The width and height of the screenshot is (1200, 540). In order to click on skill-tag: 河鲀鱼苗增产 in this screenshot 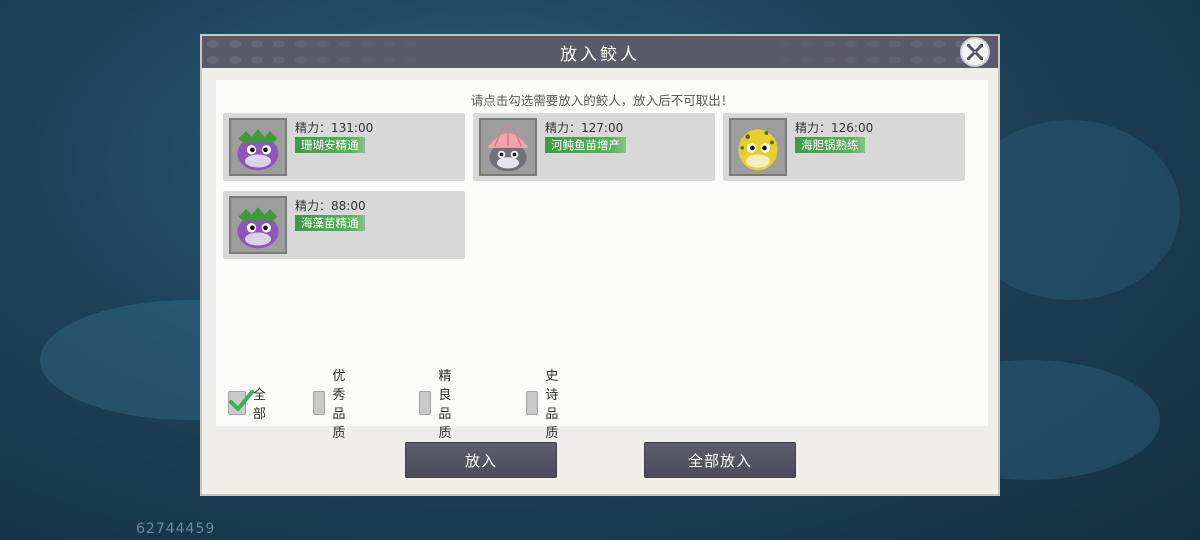, I will do `click(585, 145)`.